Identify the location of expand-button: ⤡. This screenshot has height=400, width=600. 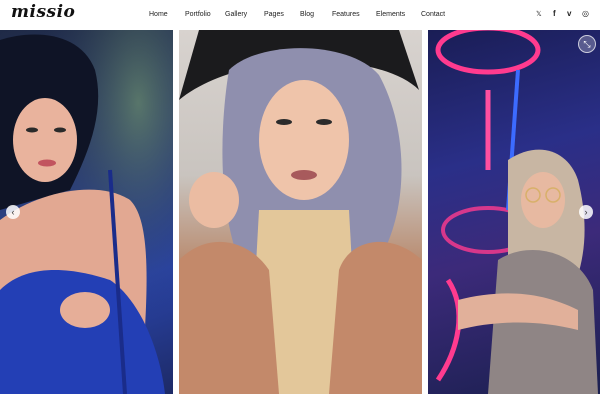
(587, 44).